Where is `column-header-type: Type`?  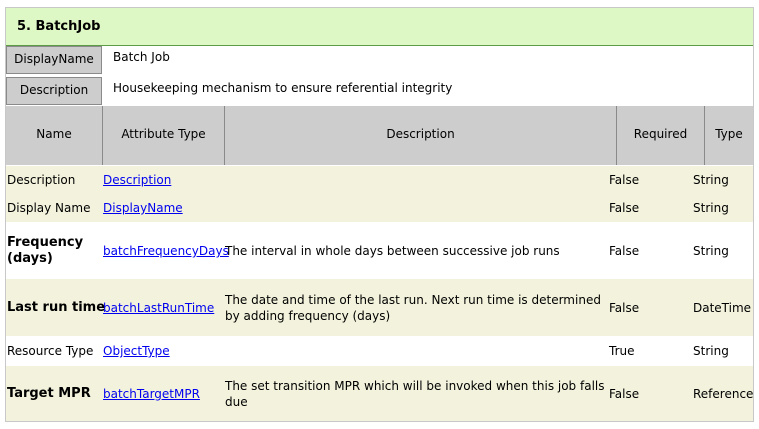 column-header-type: Type is located at coordinates (728, 135).